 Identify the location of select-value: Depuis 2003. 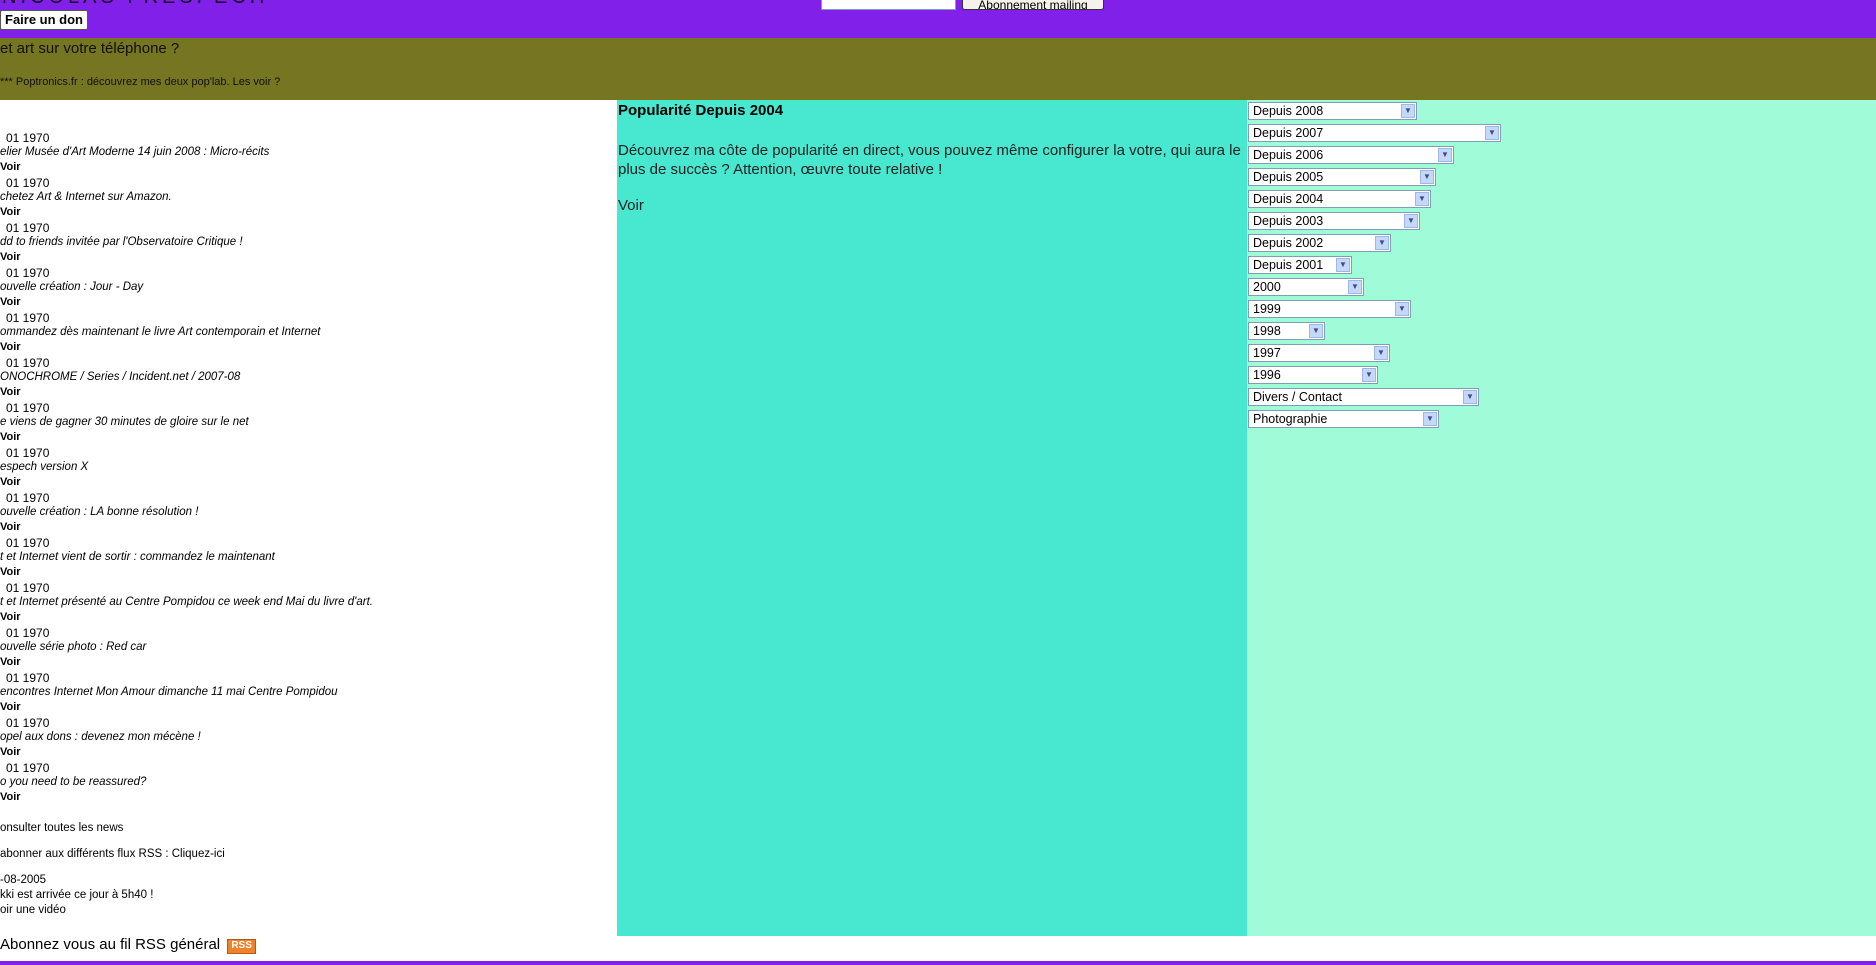
(1288, 221).